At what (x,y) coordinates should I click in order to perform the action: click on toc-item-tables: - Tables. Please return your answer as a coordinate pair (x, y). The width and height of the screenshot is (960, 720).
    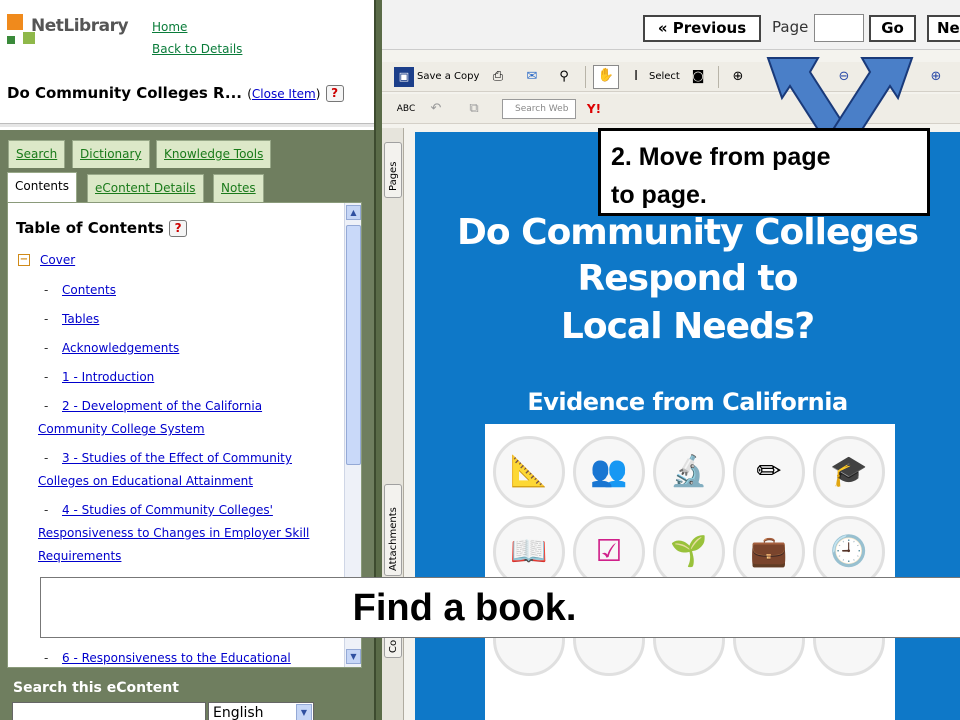
    Looking at the image, I should click on (71, 319).